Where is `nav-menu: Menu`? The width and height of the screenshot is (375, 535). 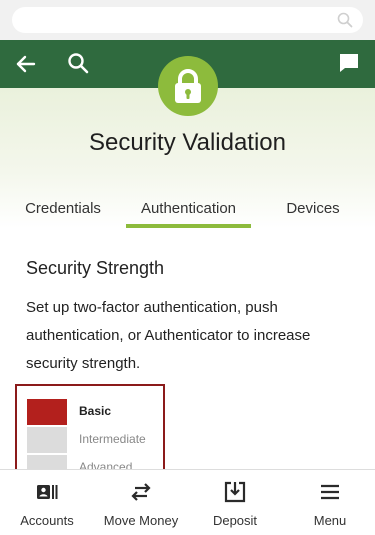
nav-menu: Menu is located at coordinates (330, 502).